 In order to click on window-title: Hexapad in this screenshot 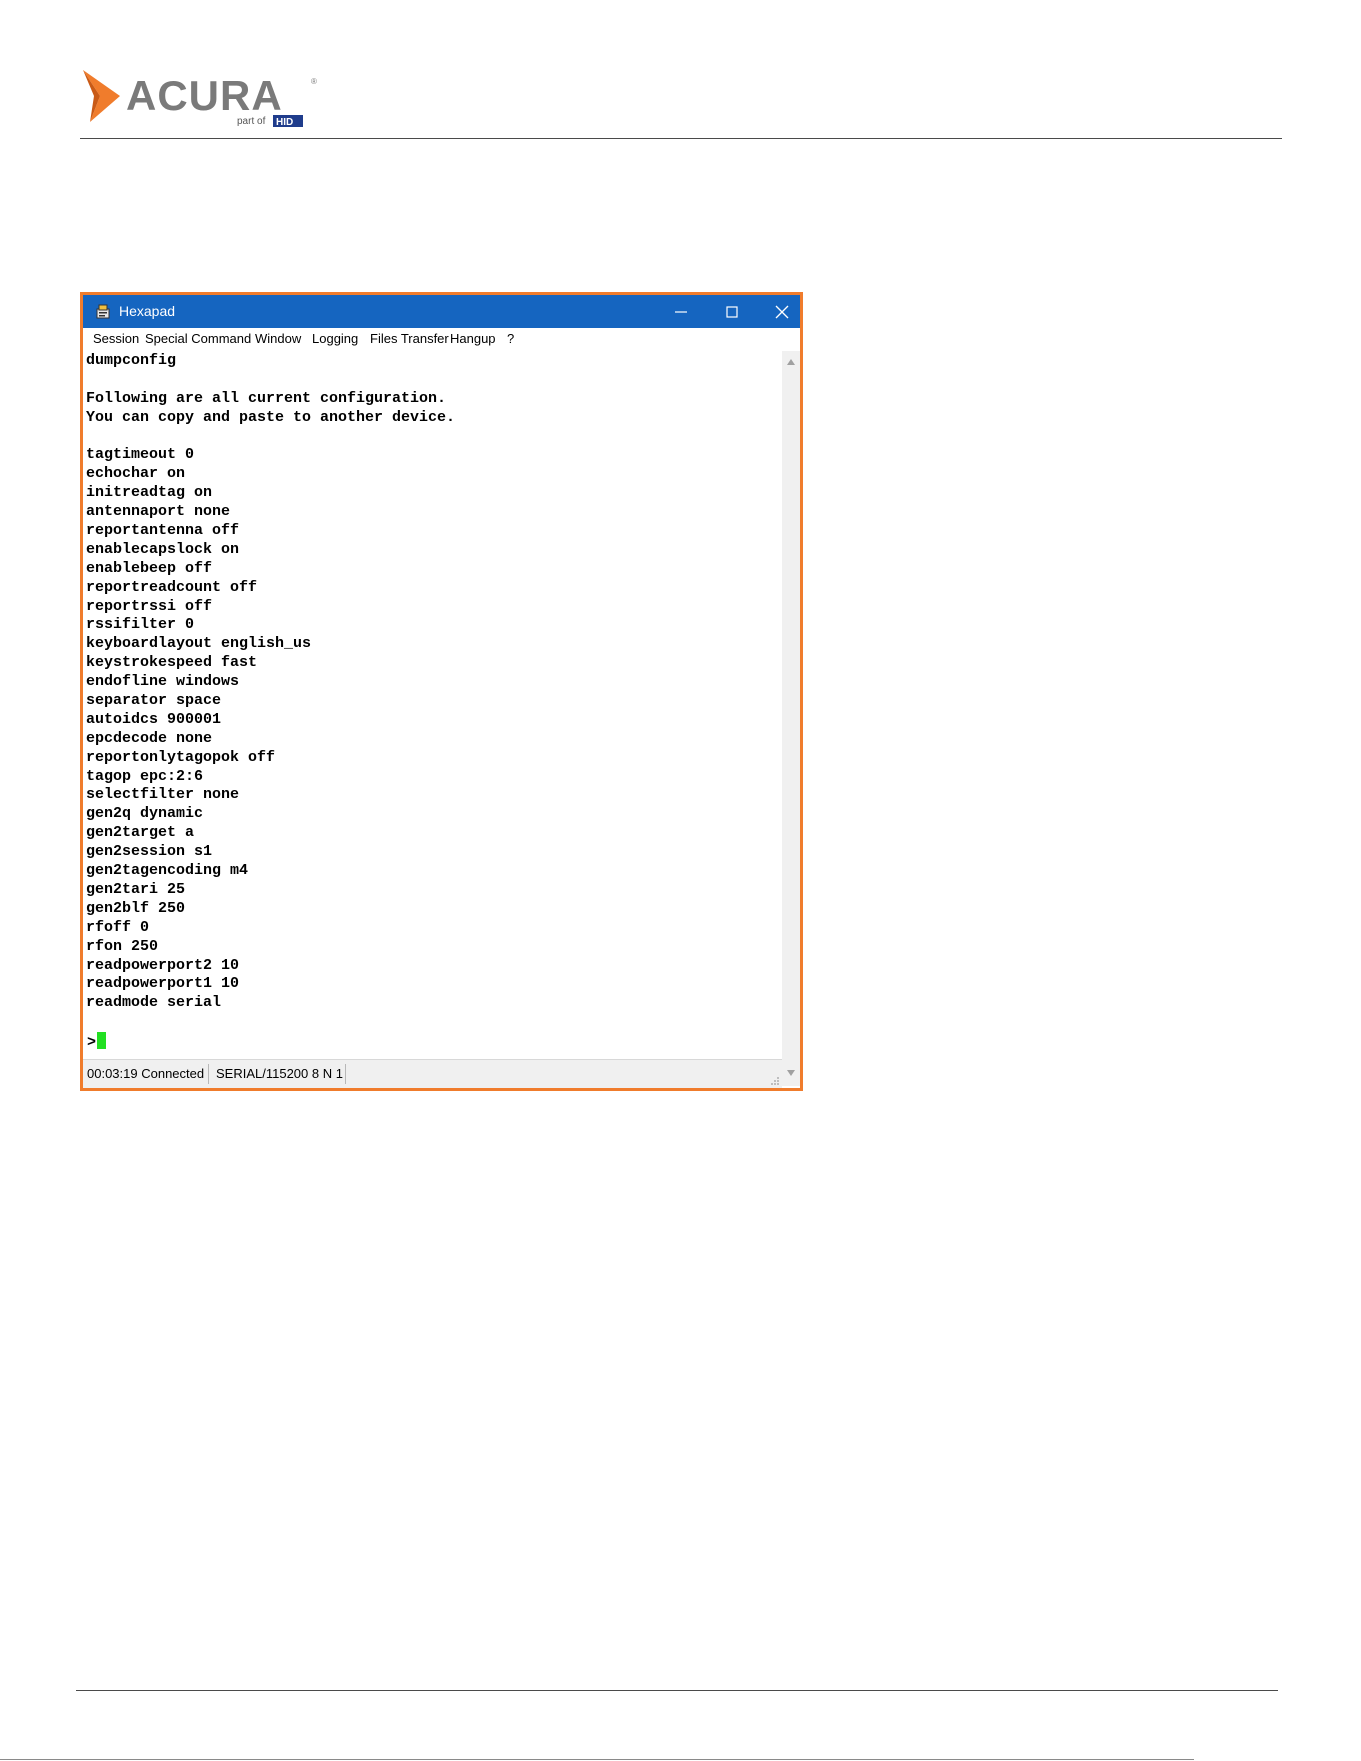, I will do `click(147, 311)`.